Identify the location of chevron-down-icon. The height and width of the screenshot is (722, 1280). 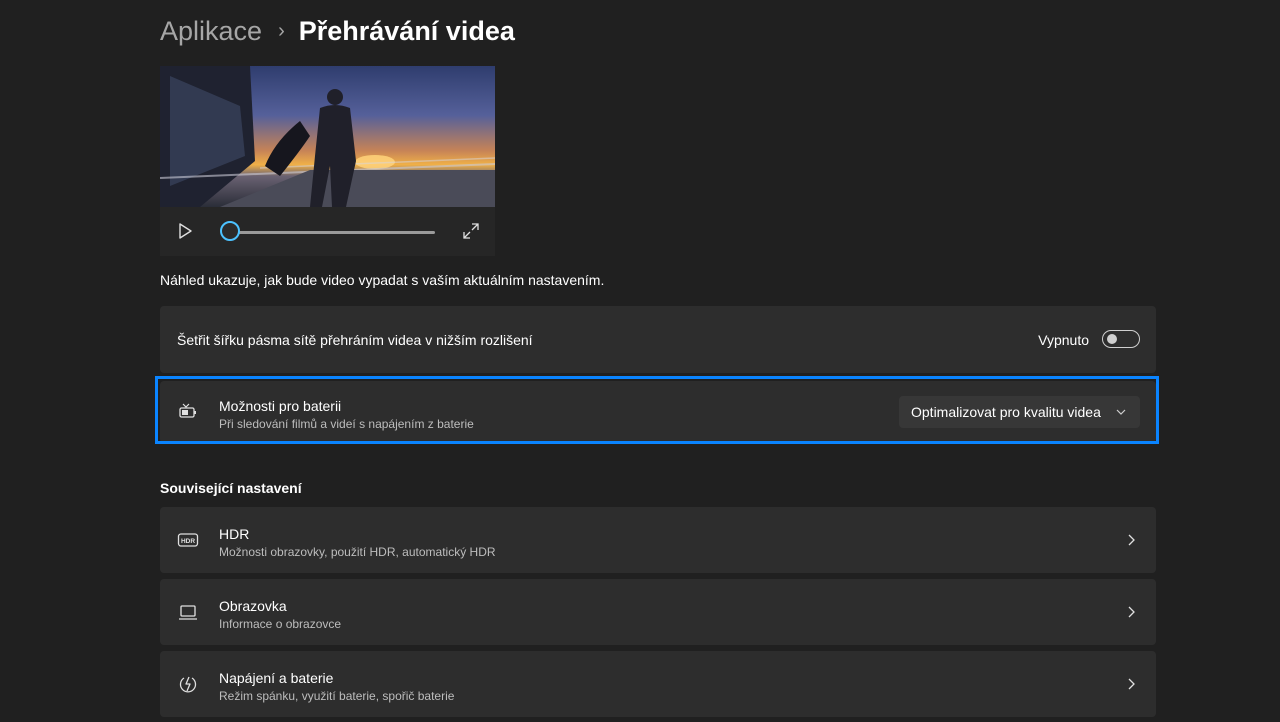
(1121, 412).